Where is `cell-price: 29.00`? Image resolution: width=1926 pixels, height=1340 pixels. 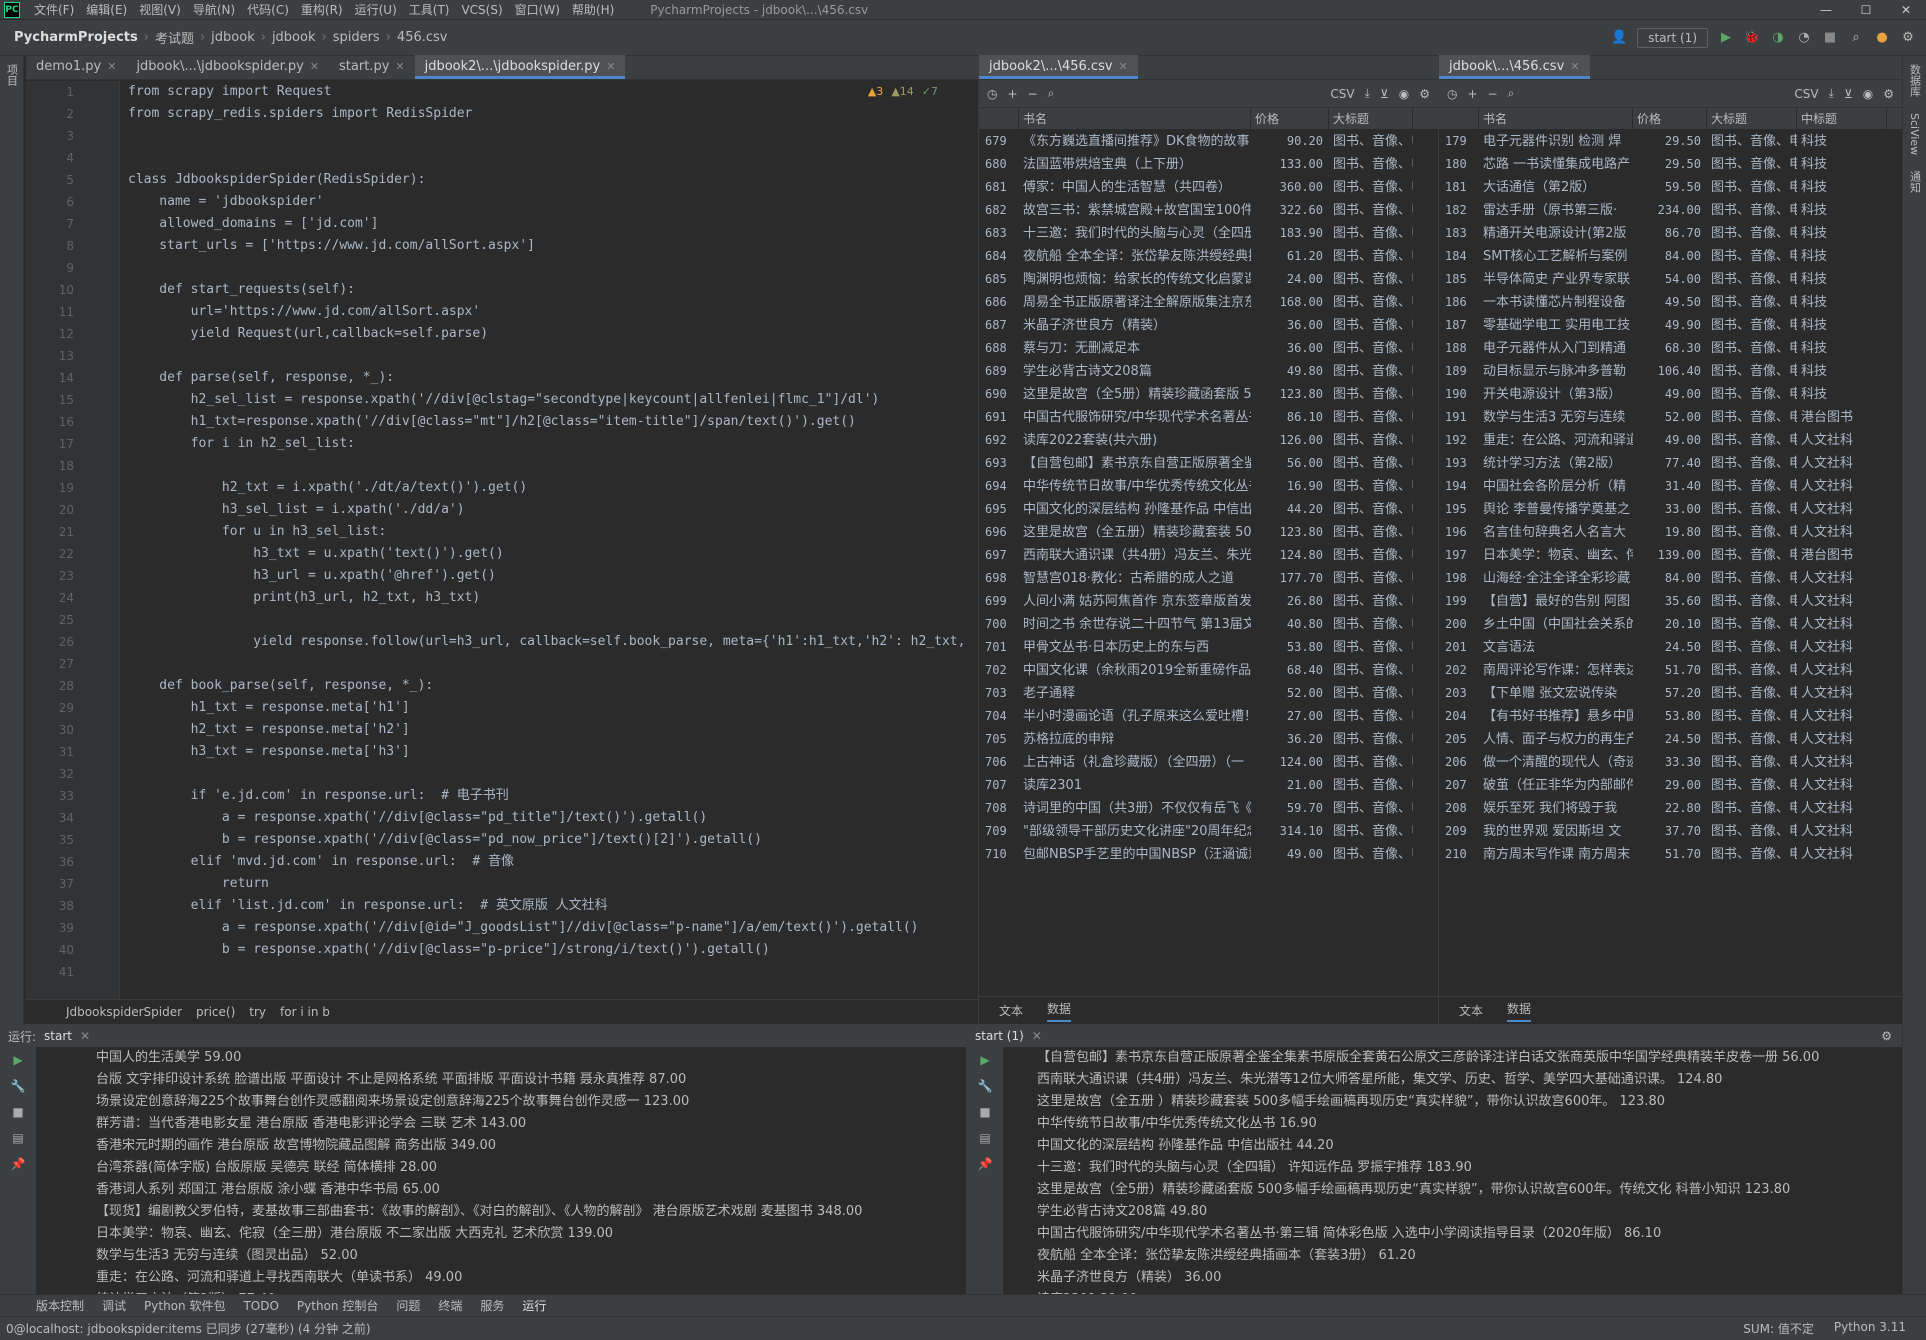 cell-price: 29.00 is located at coordinates (1670, 785).